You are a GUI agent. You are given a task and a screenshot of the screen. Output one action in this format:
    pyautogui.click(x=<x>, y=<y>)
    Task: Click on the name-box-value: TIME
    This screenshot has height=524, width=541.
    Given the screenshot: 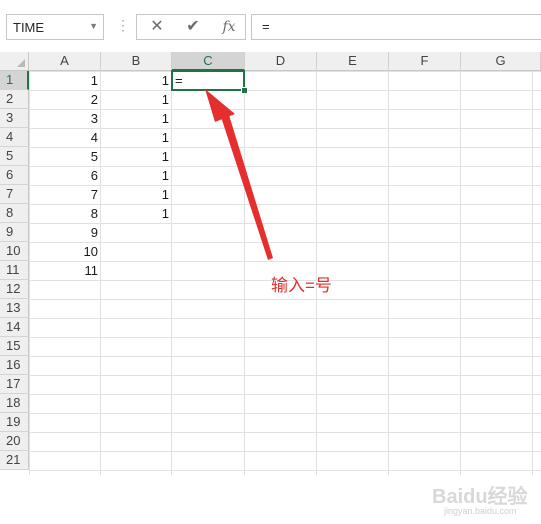 What is the action you would take?
    pyautogui.click(x=29, y=27)
    